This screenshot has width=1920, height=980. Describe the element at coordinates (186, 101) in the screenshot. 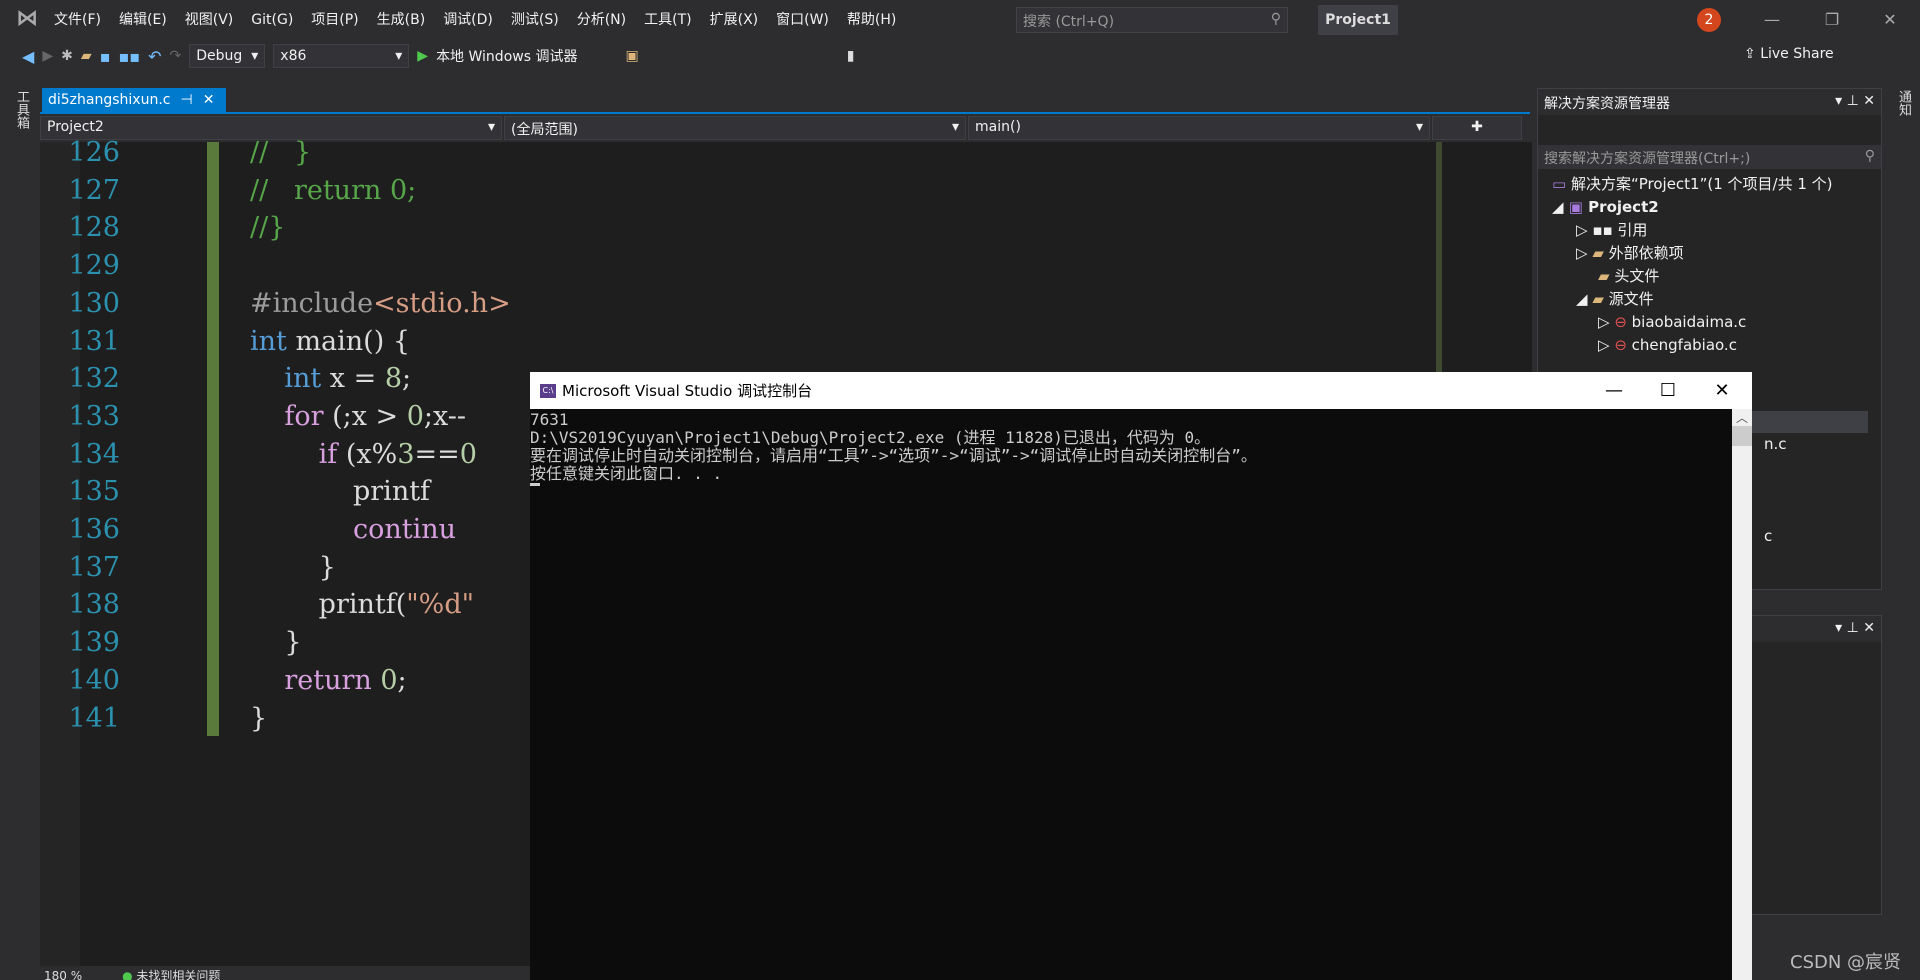

I see `pin-icon: ⊣` at that location.